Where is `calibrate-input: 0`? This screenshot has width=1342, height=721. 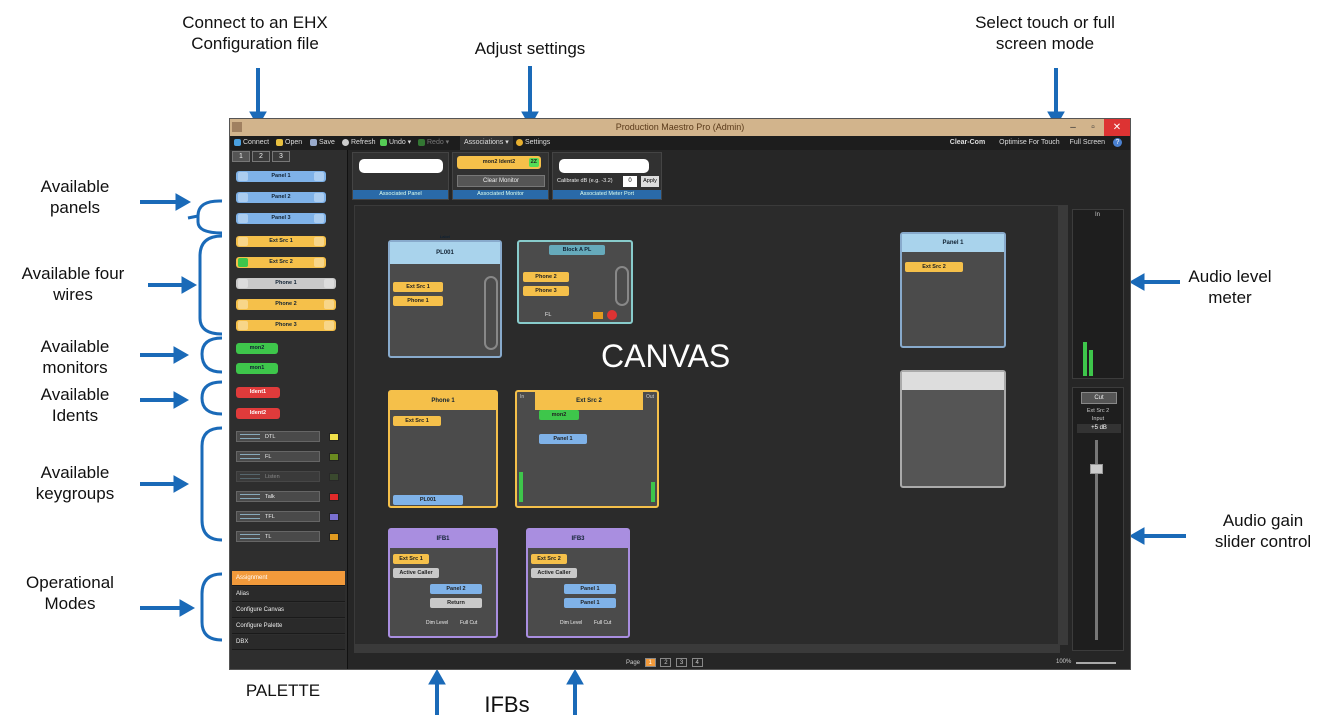
calibrate-input: 0 is located at coordinates (630, 181).